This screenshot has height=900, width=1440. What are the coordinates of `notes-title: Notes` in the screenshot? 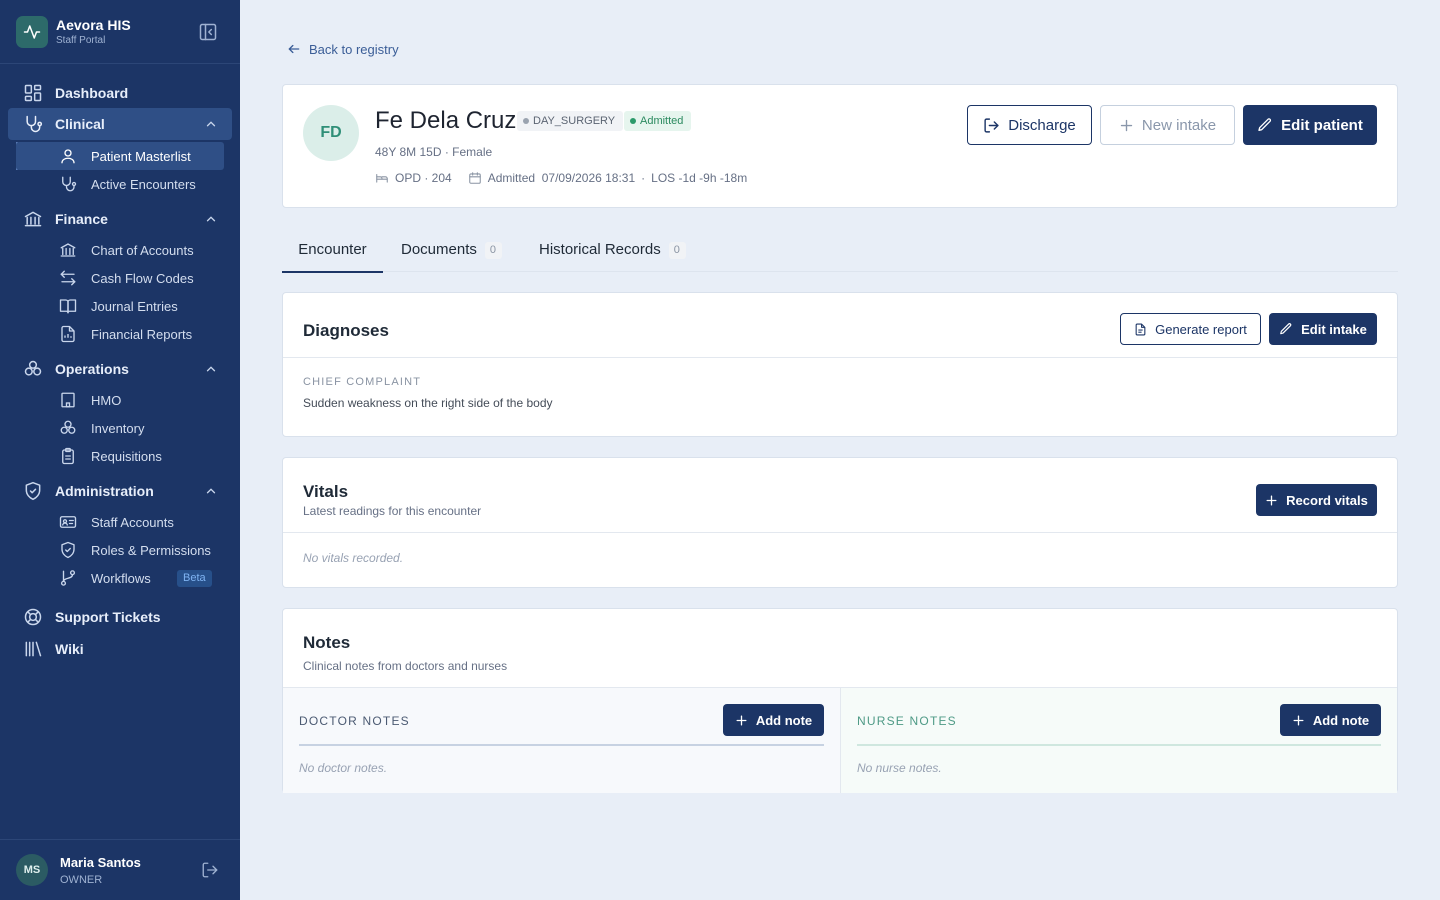 It's located at (327, 642).